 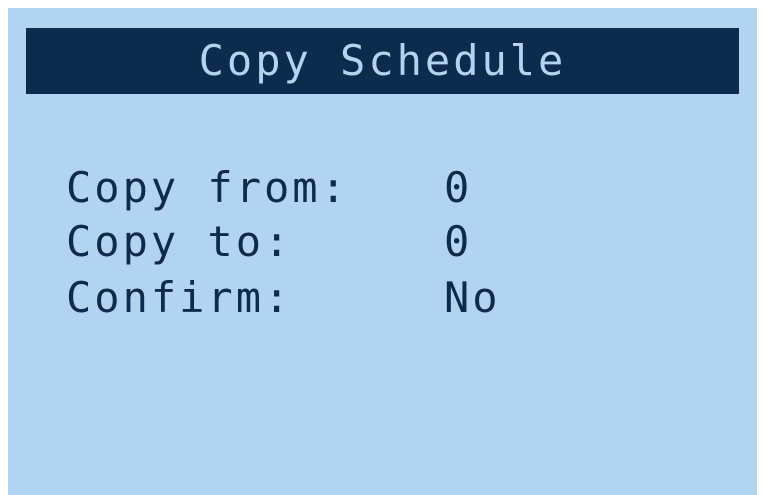 I want to click on title-bar: Copy Schedule, so click(x=382, y=61).